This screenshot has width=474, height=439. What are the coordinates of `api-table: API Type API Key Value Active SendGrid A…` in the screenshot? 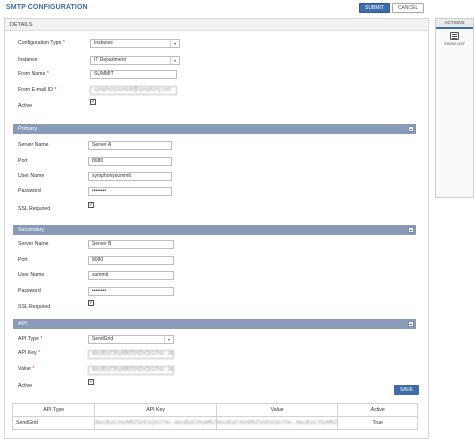 It's located at (214, 416).